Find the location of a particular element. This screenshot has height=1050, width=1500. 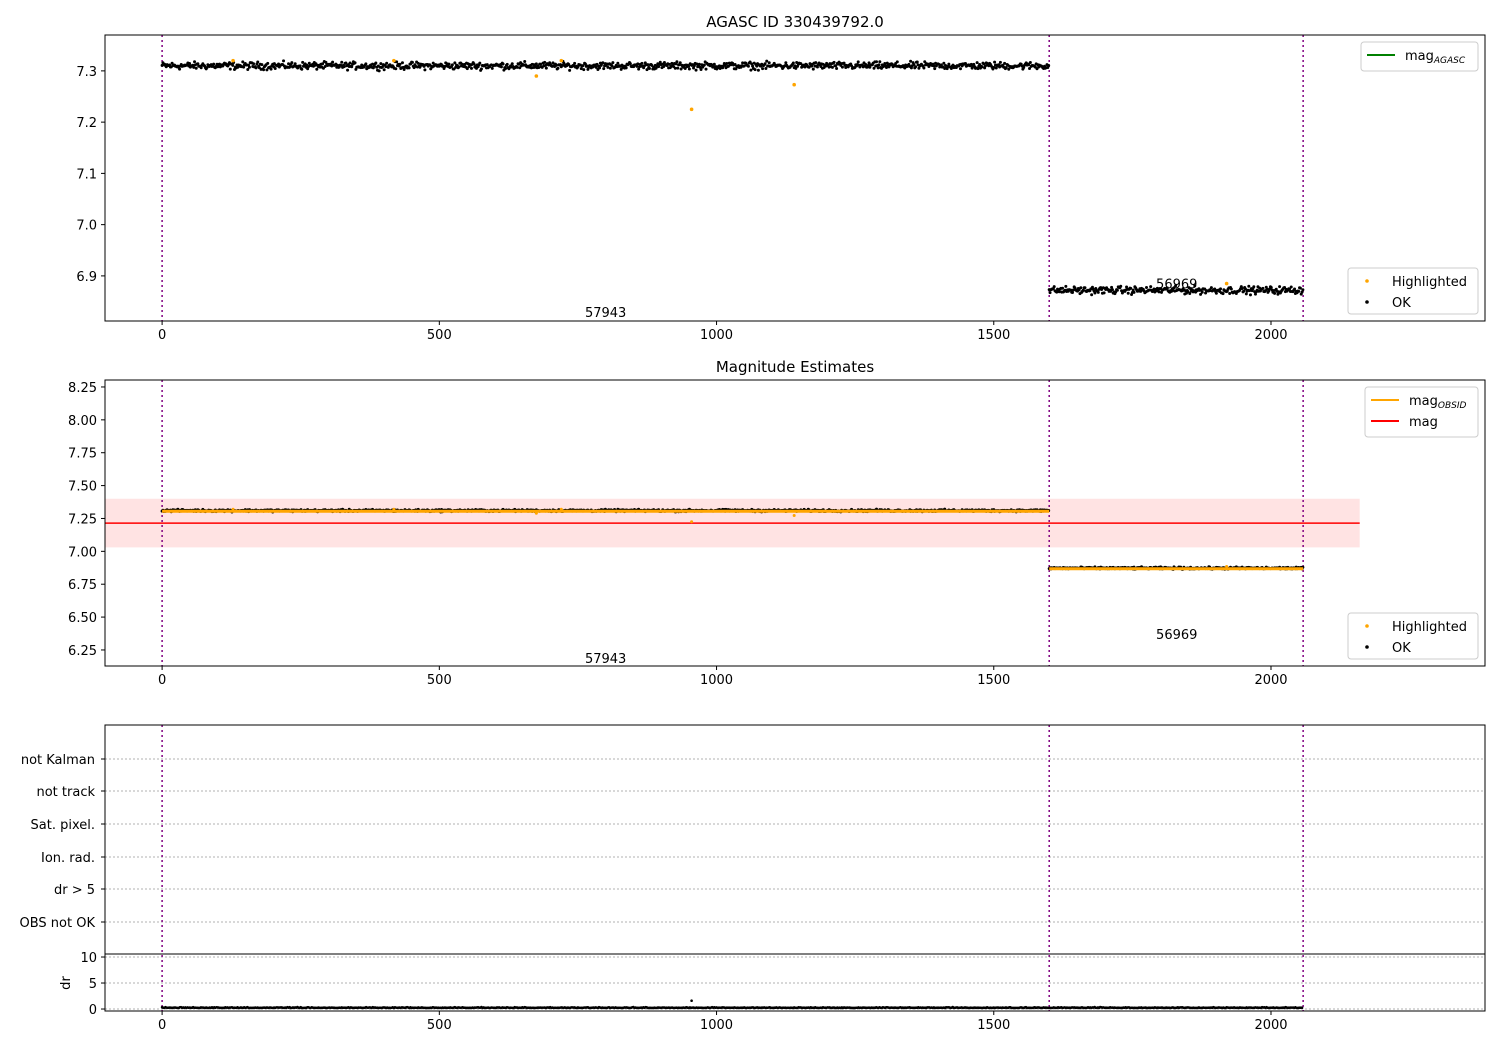

panel2-y-tick-label: 7.50 is located at coordinates (82, 487).